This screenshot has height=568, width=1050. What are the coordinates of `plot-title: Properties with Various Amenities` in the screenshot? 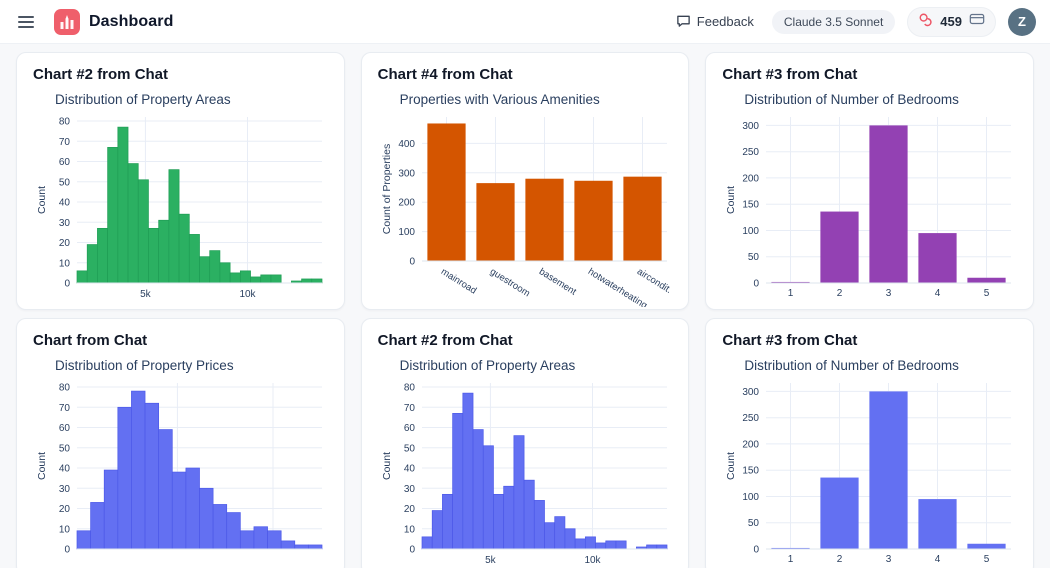 It's located at (499, 99).